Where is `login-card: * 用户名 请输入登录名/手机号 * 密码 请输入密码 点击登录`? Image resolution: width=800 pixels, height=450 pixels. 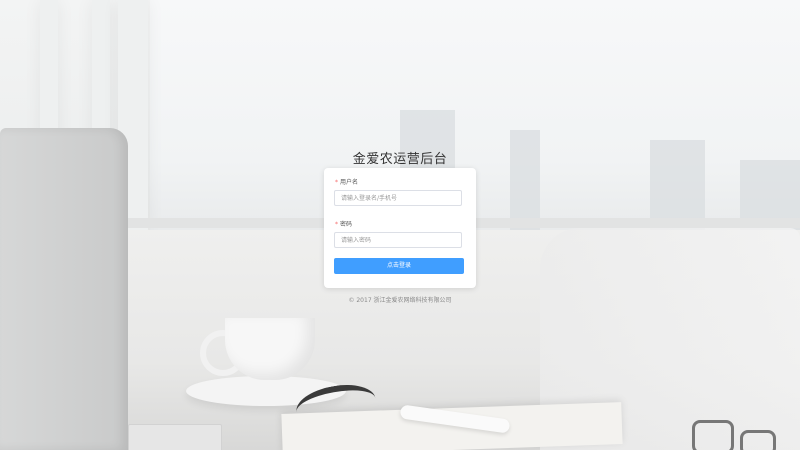
login-card: * 用户名 请输入登录名/手机号 * 密码 请输入密码 点击登录 is located at coordinates (400, 228).